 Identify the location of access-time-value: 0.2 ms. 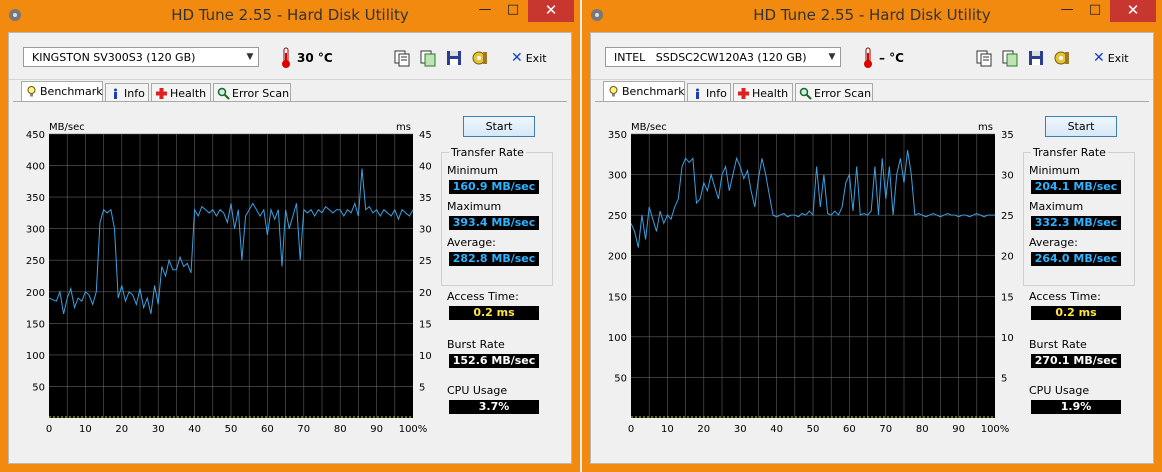
(494, 313).